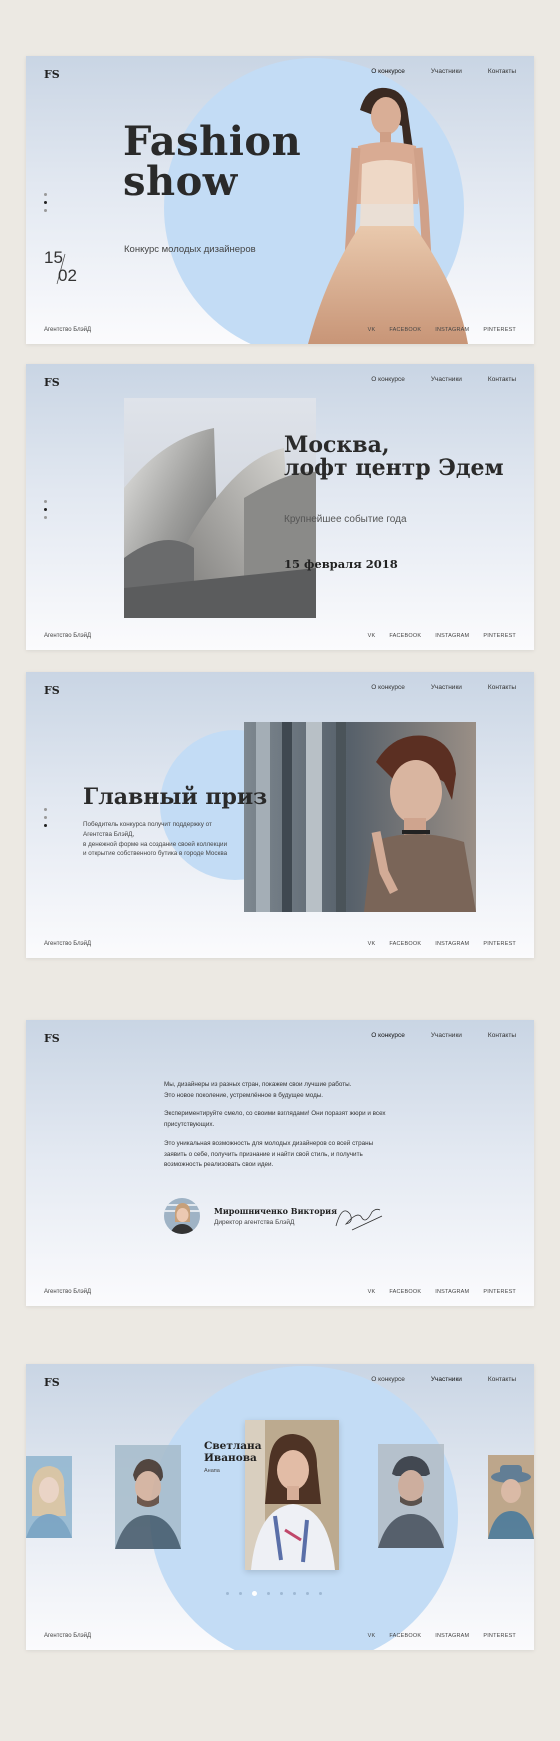  What do you see at coordinates (394, 456) in the screenshot?
I see `location-title: Москва, лофт центр Эдем` at bounding box center [394, 456].